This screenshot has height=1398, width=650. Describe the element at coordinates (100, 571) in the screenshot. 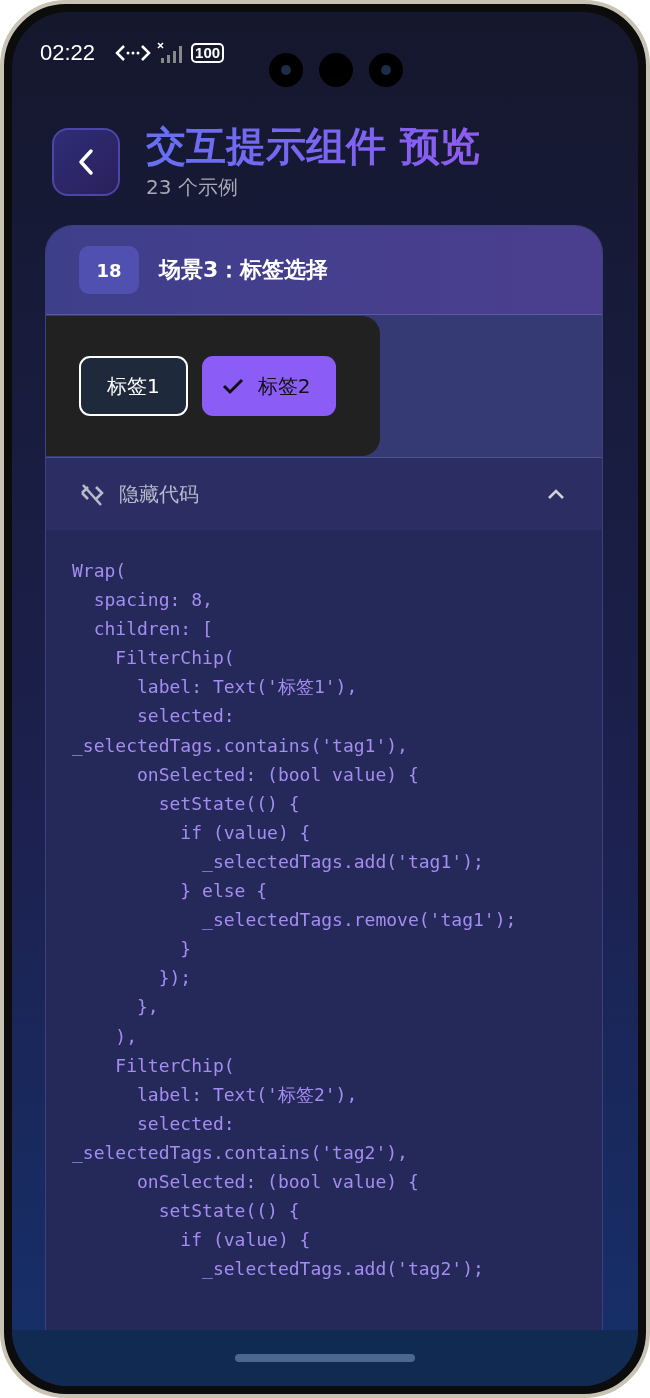

I see `code-line: Wrap(` at that location.